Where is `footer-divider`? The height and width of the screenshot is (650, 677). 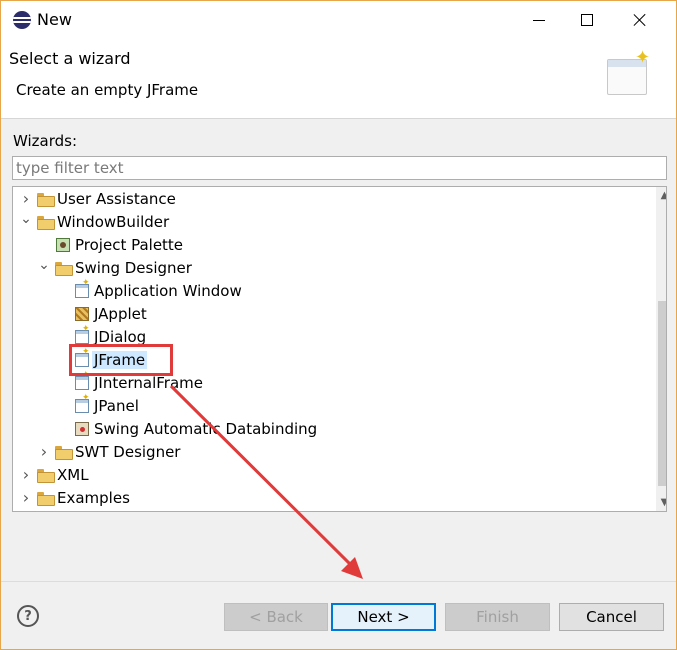
footer-divider is located at coordinates (338, 581).